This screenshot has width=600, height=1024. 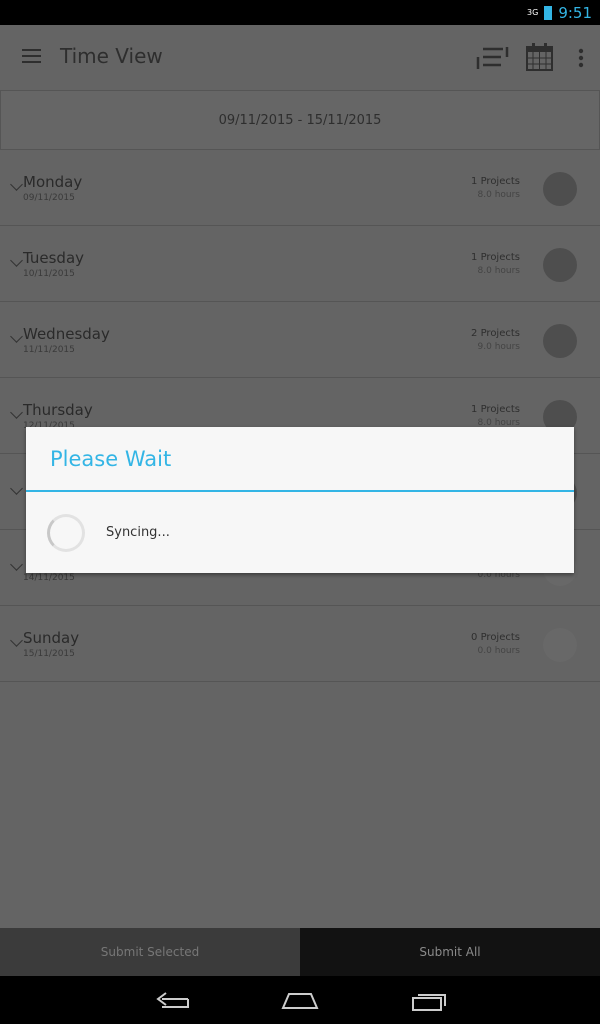 I want to click on day-row: Sunday 15/11/2015 0 Projects 0.0 hours, so click(x=300, y=644).